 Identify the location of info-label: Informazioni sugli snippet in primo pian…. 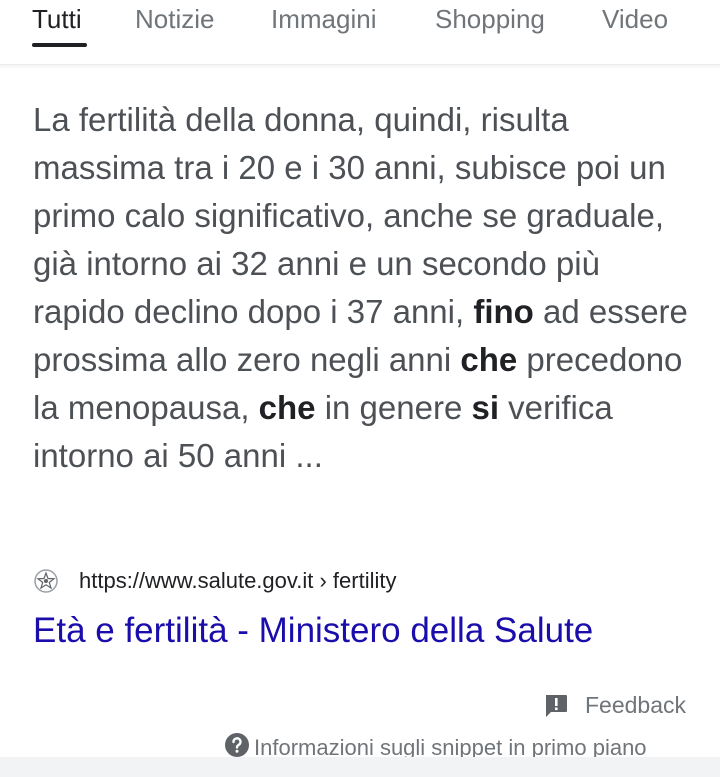
(450, 746).